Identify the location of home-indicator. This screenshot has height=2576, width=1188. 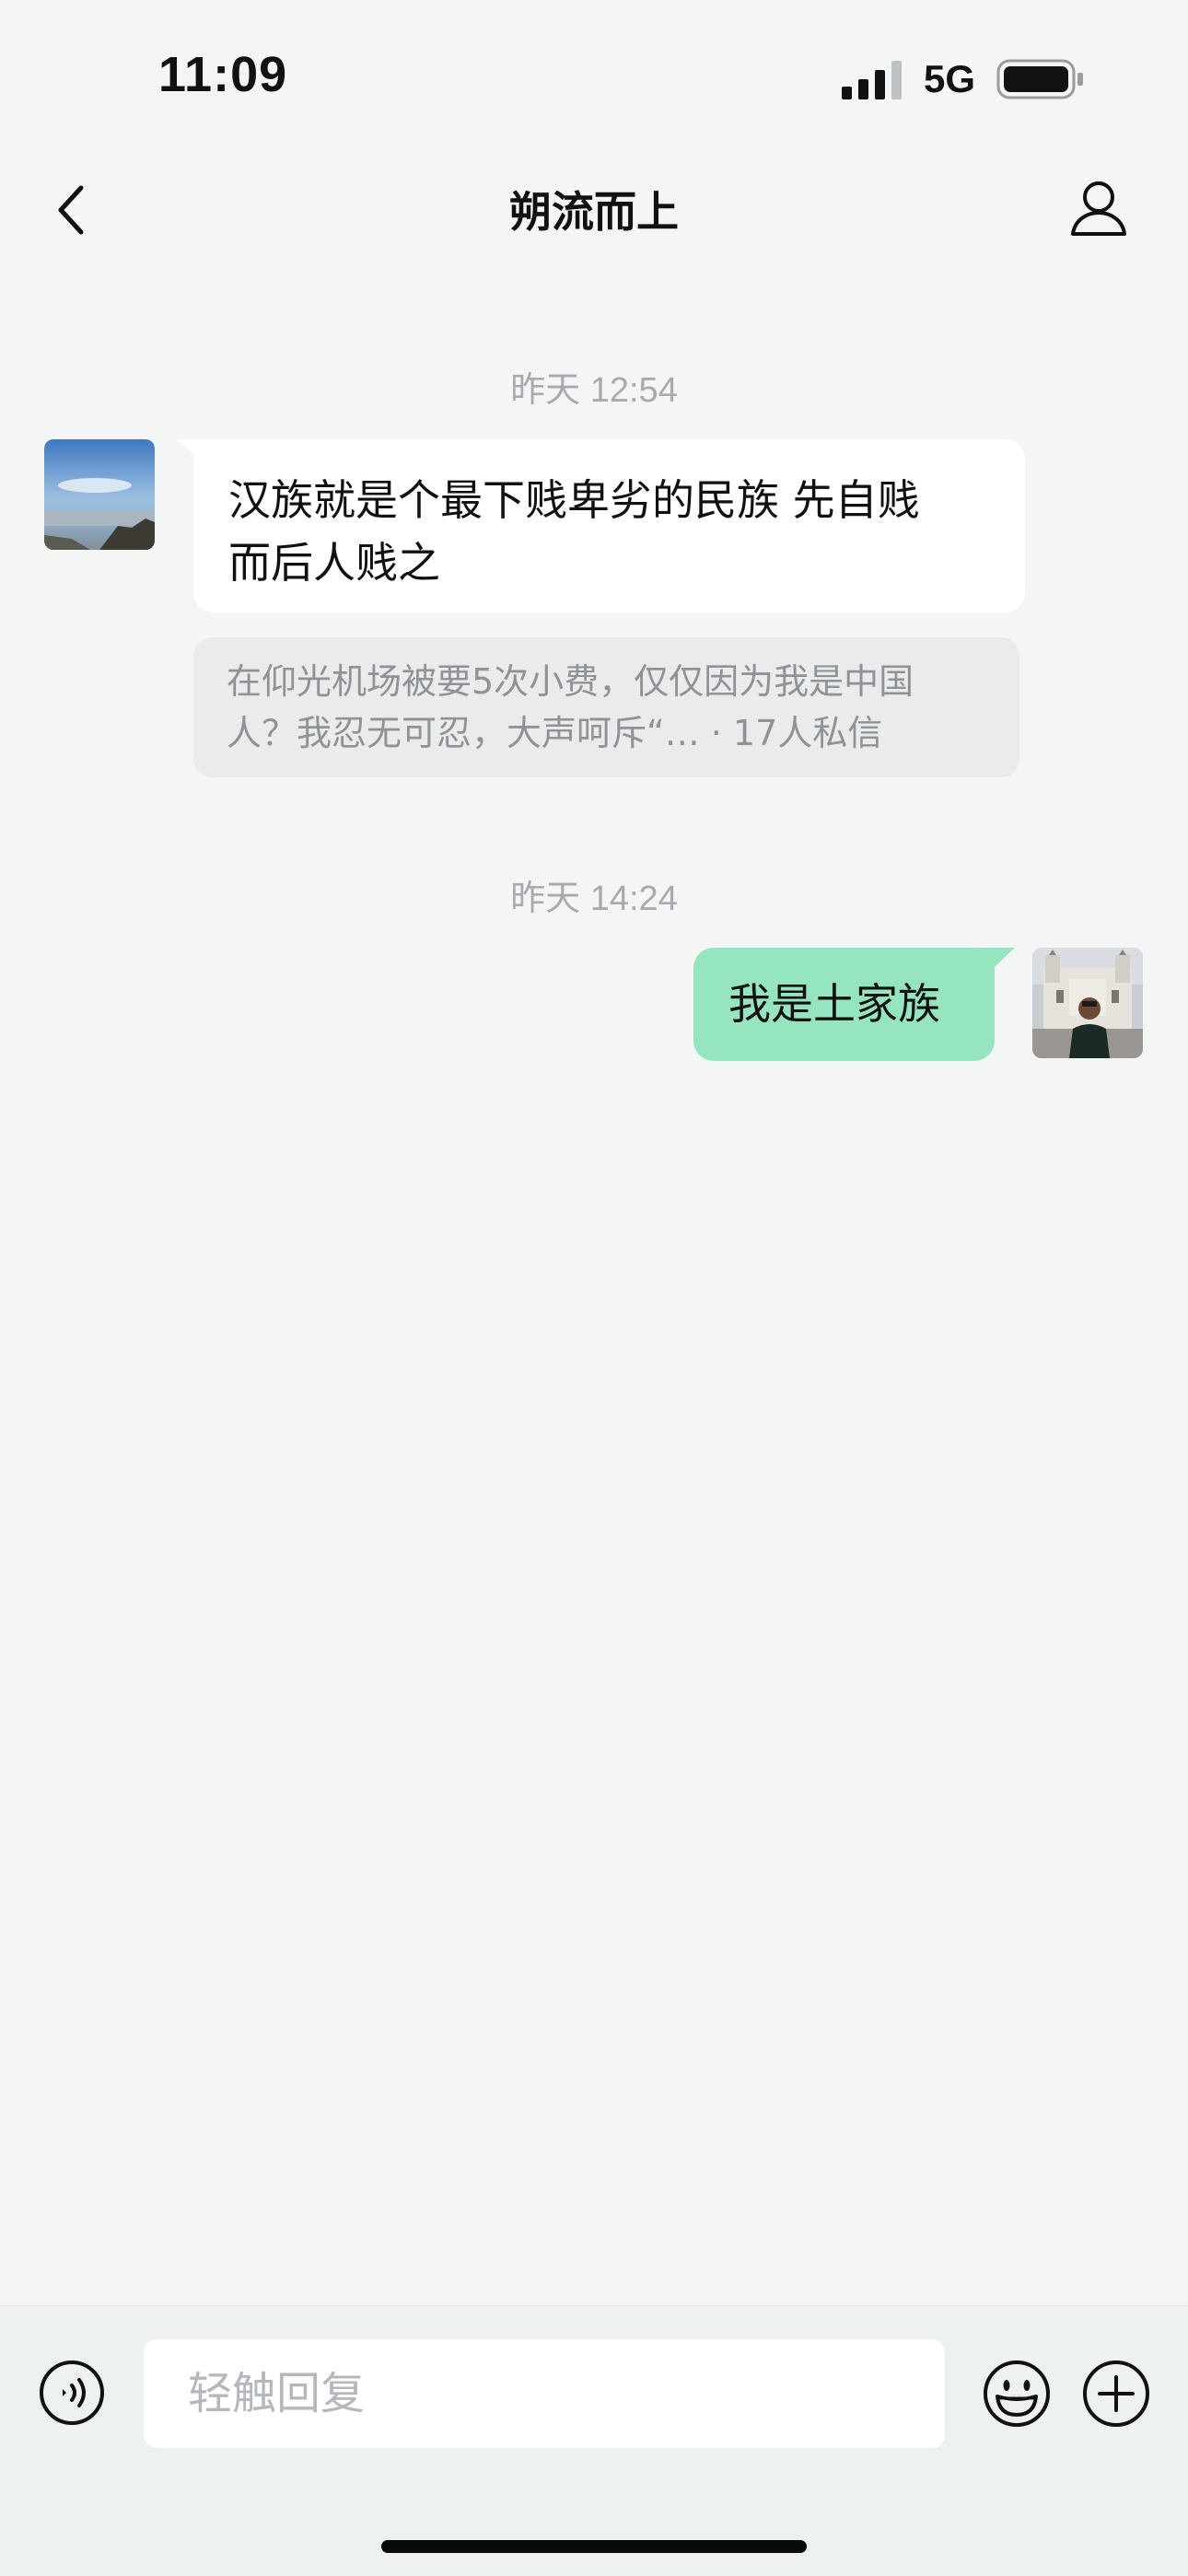
(594, 2547).